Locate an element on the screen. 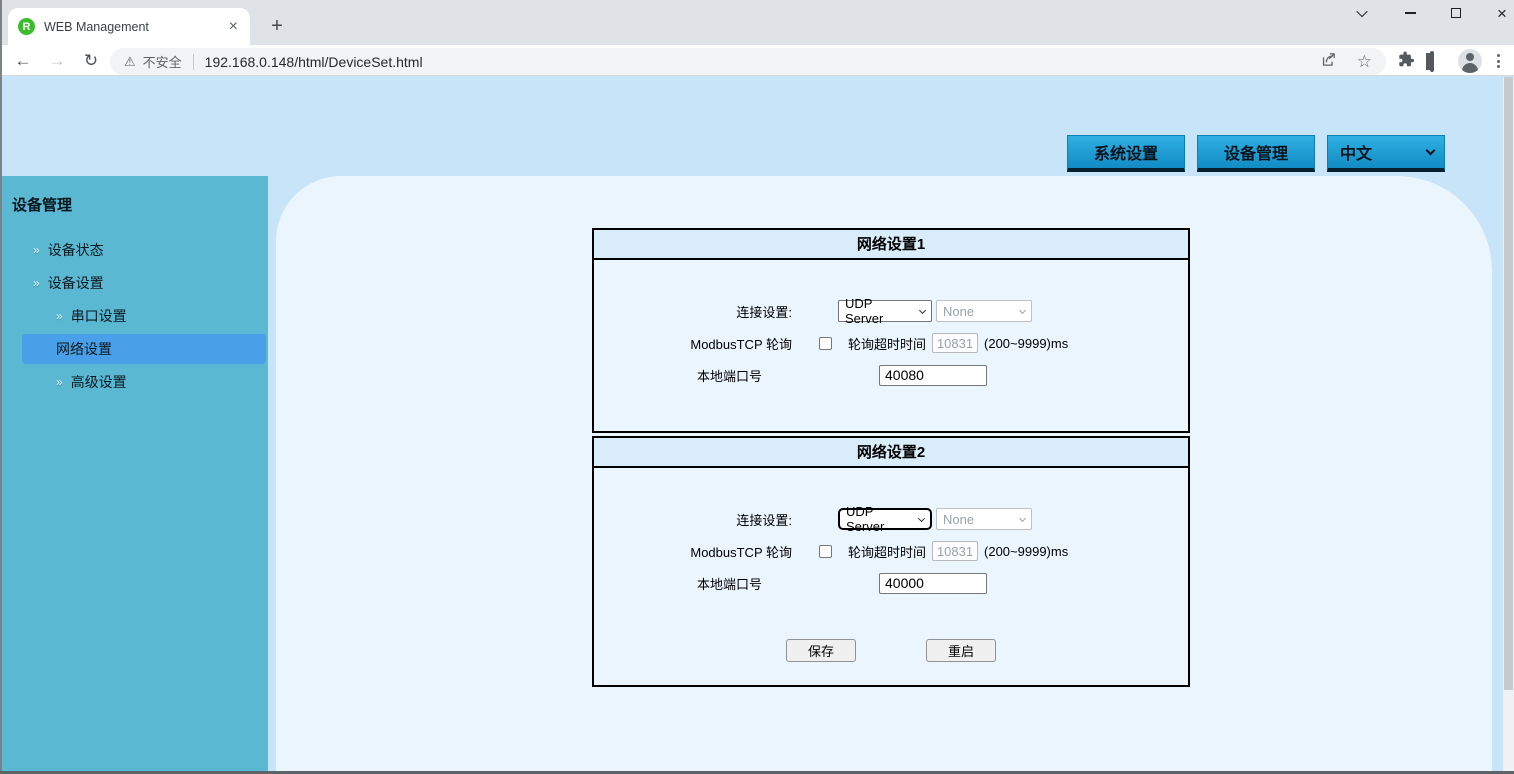 This screenshot has height=774, width=1514. sidebar: 设备管理 » 设备状态 » 设备设置 » 串口设置 网络设置 » 高级设置 is located at coordinates (134, 475).